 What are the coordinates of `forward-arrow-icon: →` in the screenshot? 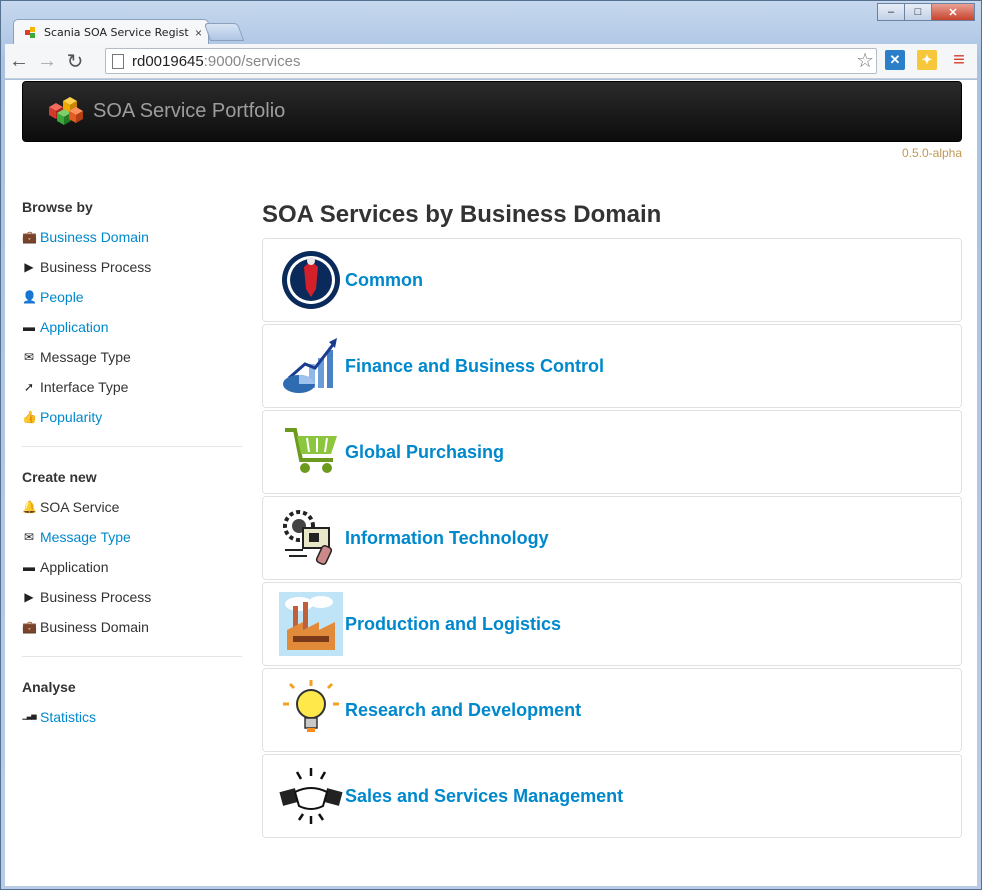 It's located at (47, 61).